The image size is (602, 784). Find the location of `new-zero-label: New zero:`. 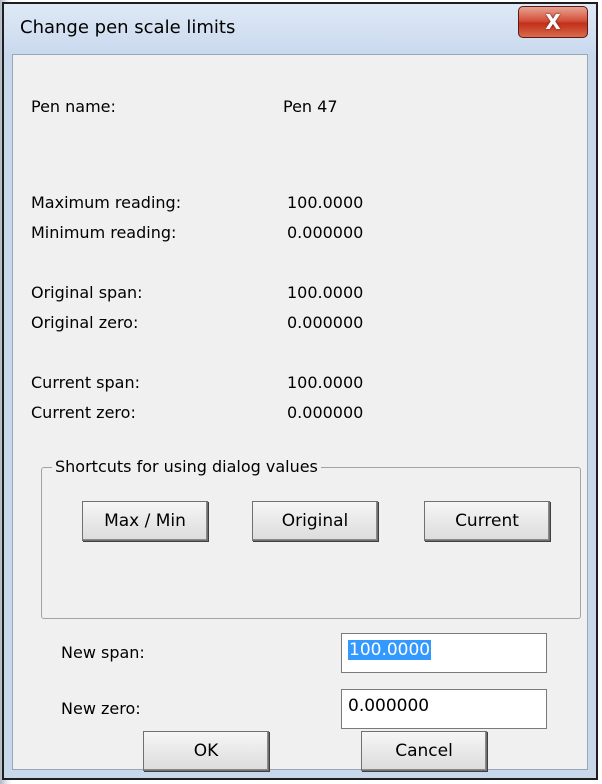

new-zero-label: New zero: is located at coordinates (101, 708).